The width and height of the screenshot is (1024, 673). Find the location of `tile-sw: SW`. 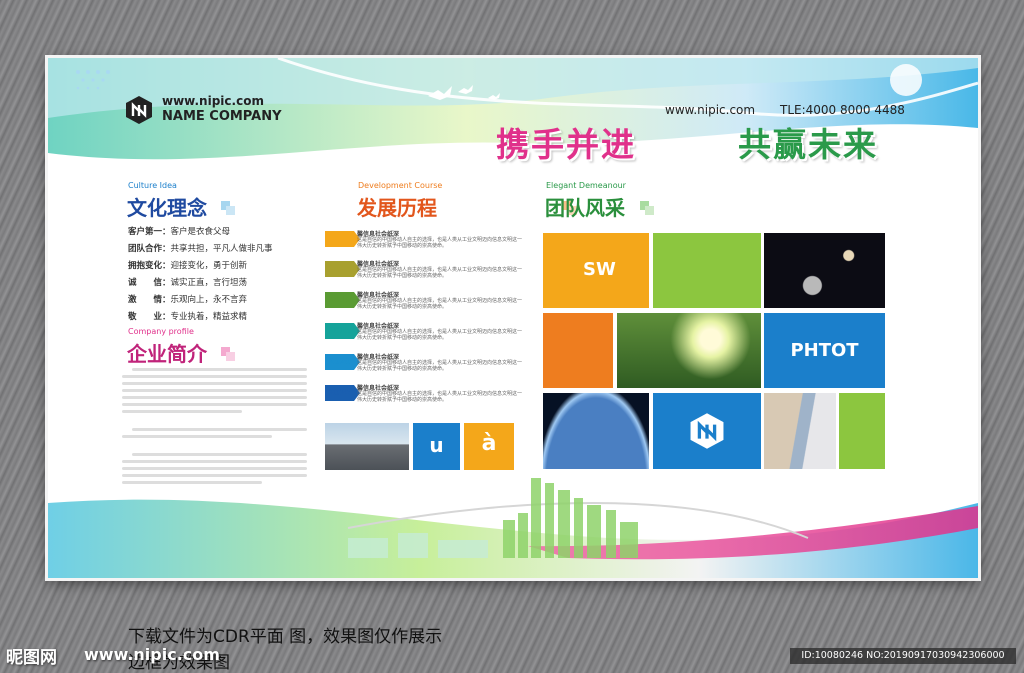

tile-sw: SW is located at coordinates (596, 270).